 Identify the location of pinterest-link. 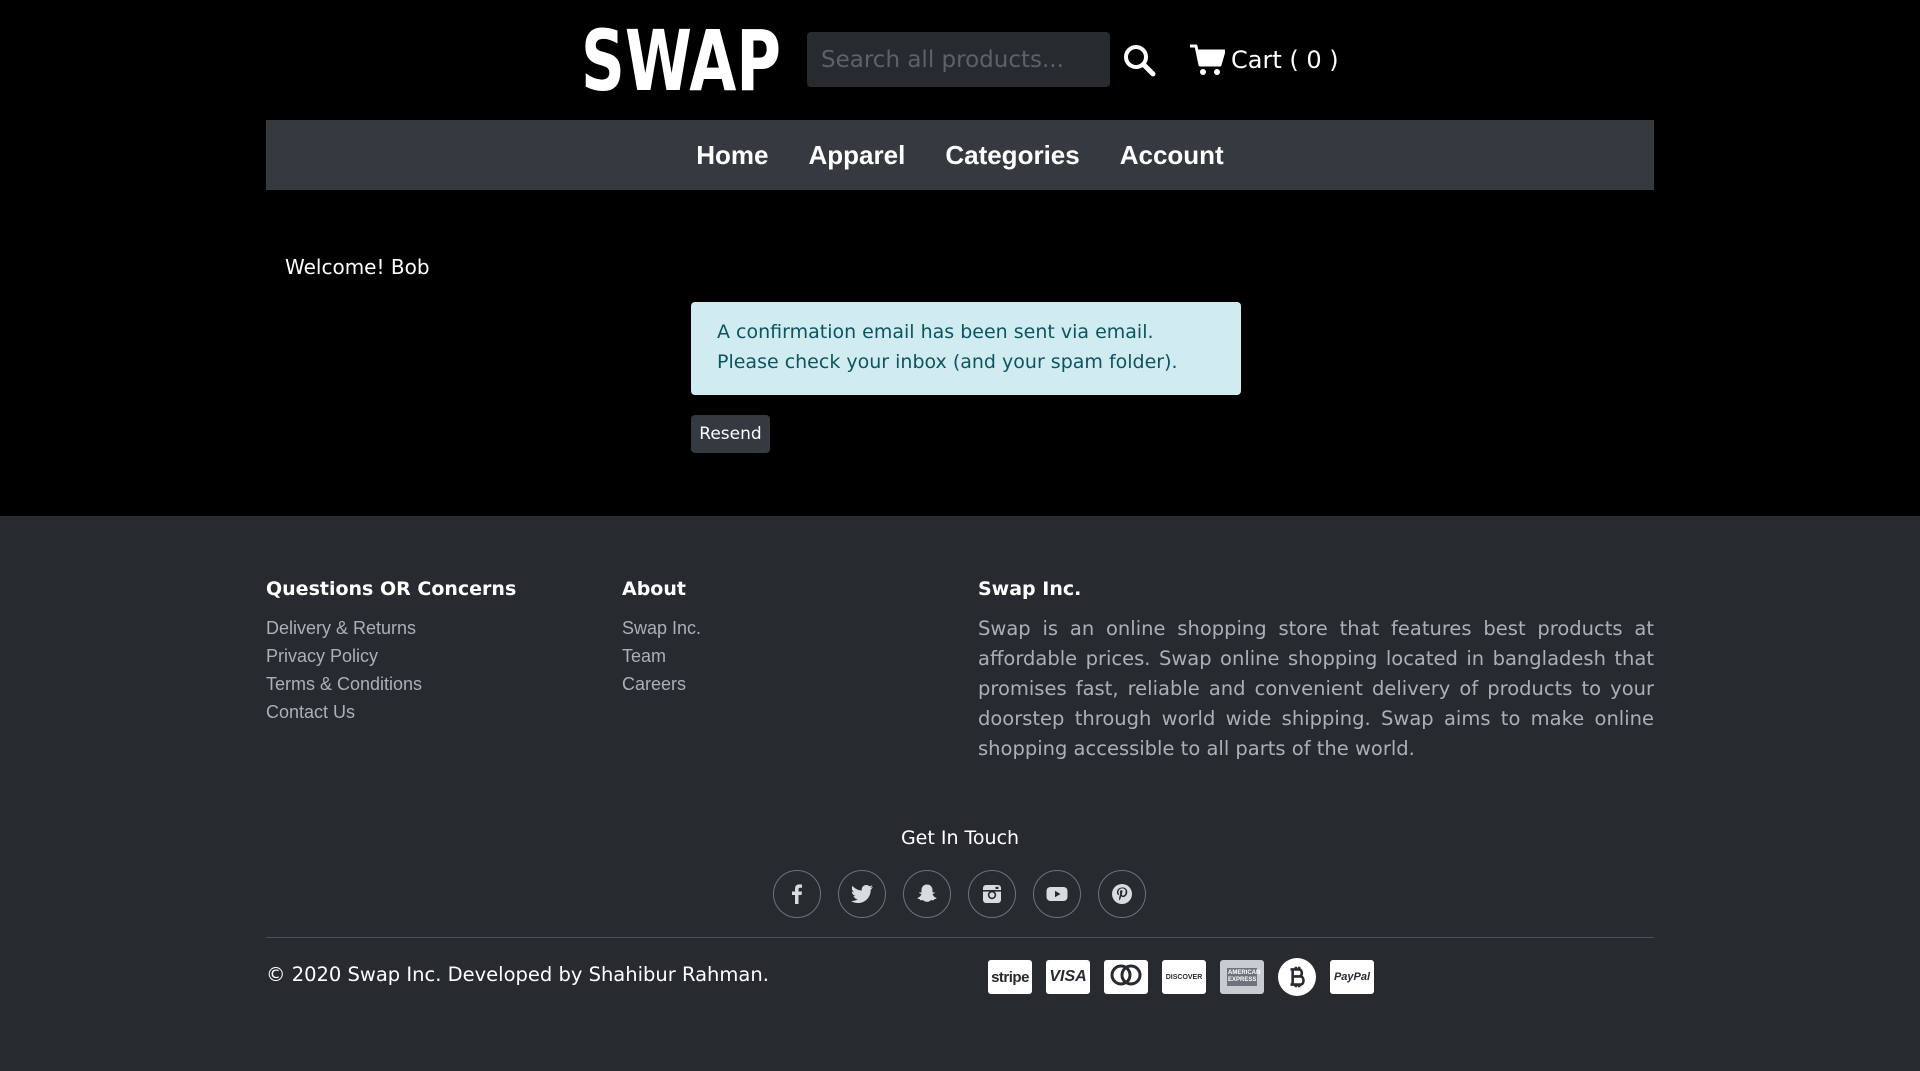
(1122, 894).